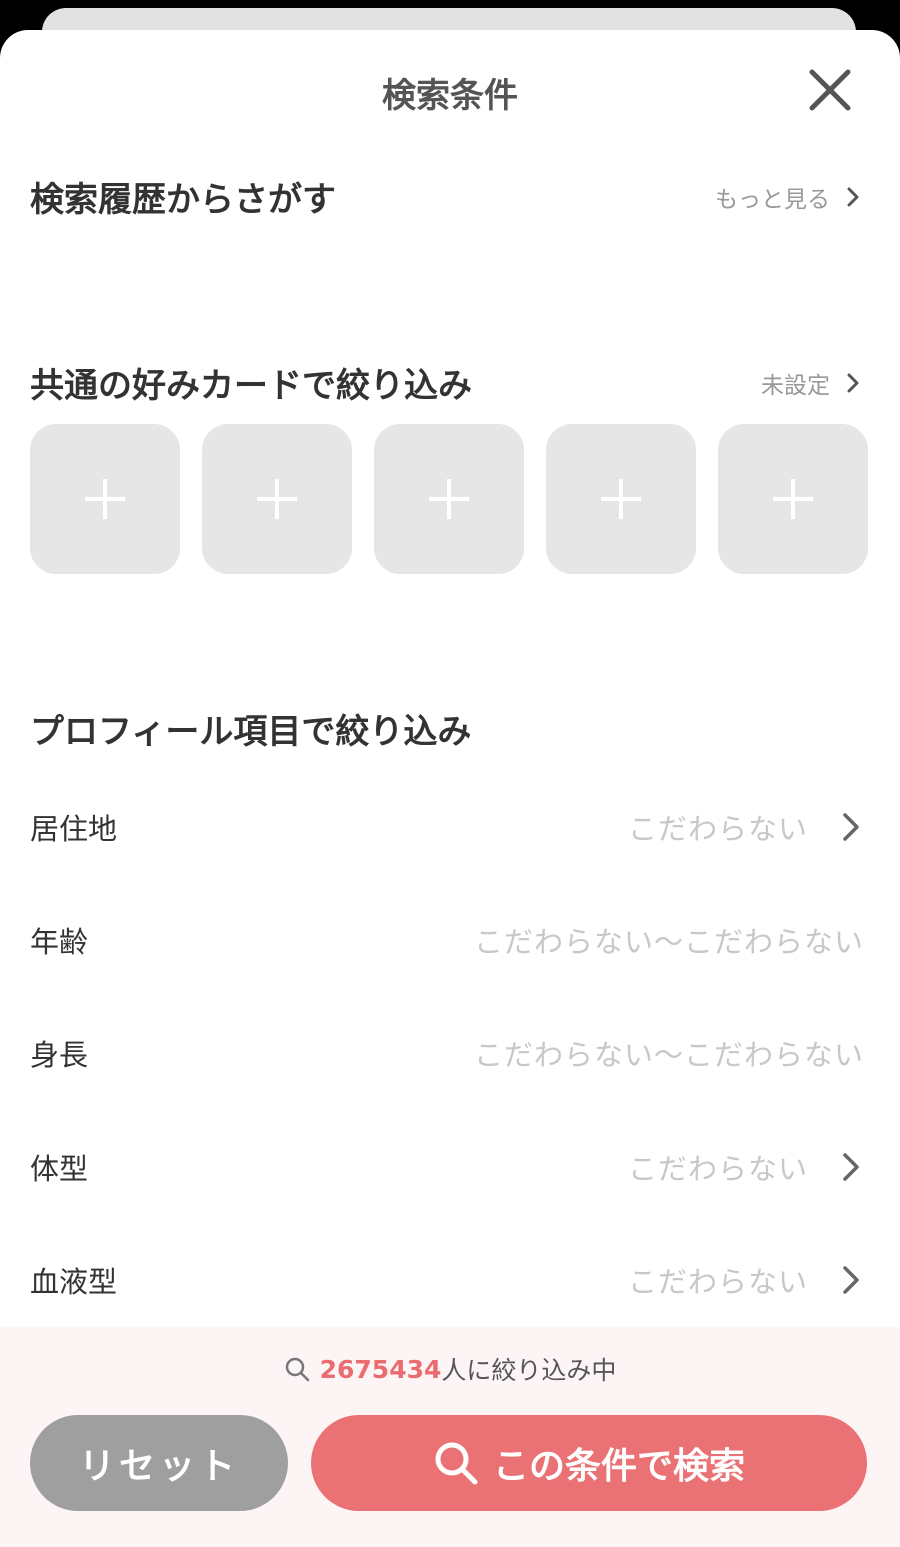  I want to click on filter-row-body-type: 体型 こだわらない, so click(450, 1167).